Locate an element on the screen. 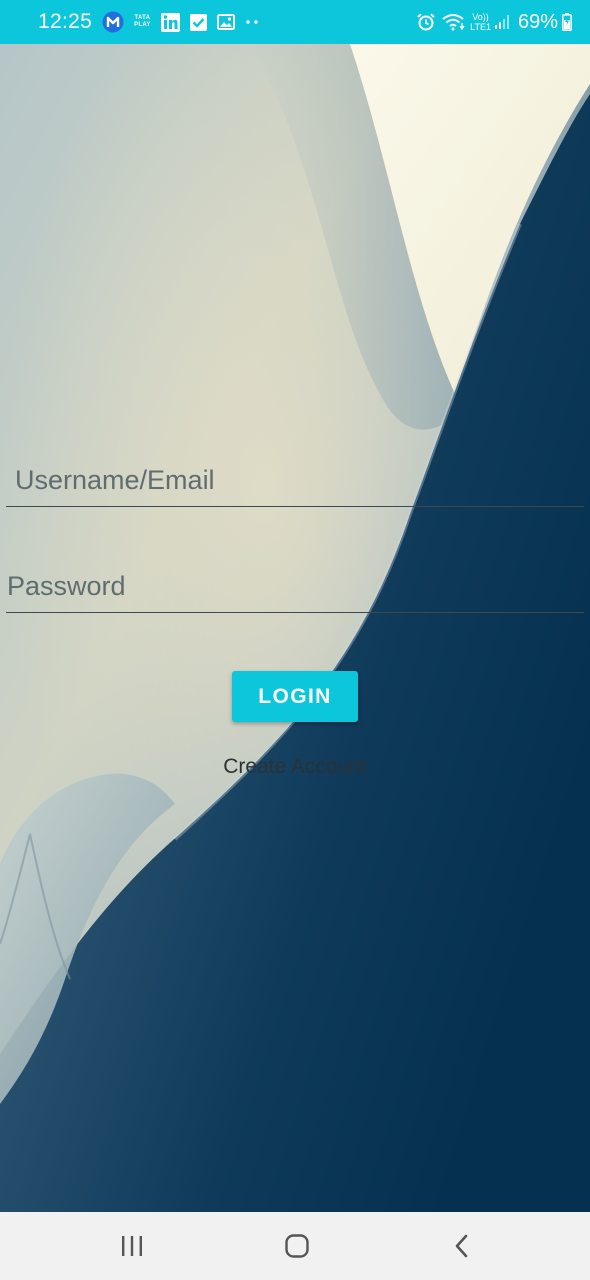 This screenshot has width=590, height=1280. username-input is located at coordinates (295, 480).